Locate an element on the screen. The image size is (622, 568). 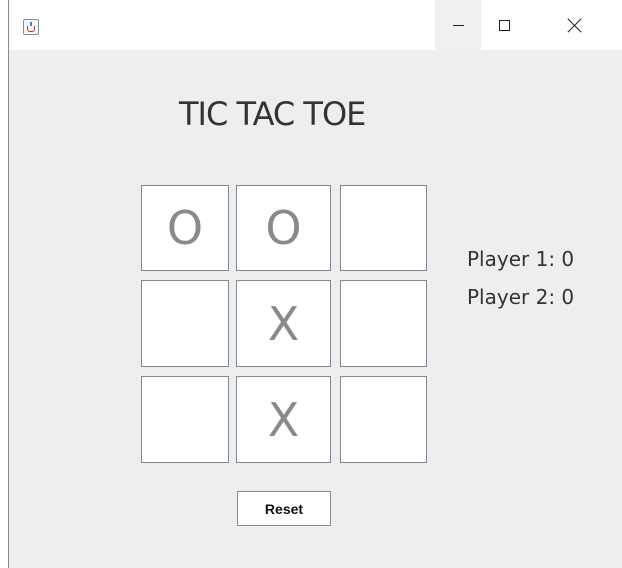
minimize-icon is located at coordinates (458, 25).